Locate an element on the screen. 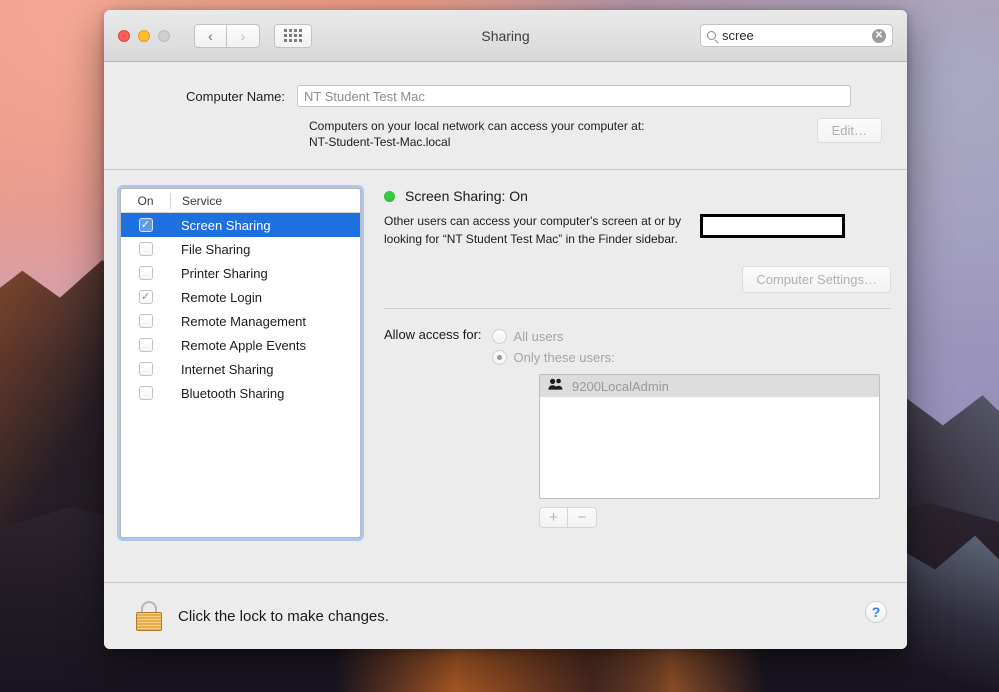 This screenshot has height=692, width=999. computer-name-row: Computer Name: NT Student Test Mac is located at coordinates (505, 84).